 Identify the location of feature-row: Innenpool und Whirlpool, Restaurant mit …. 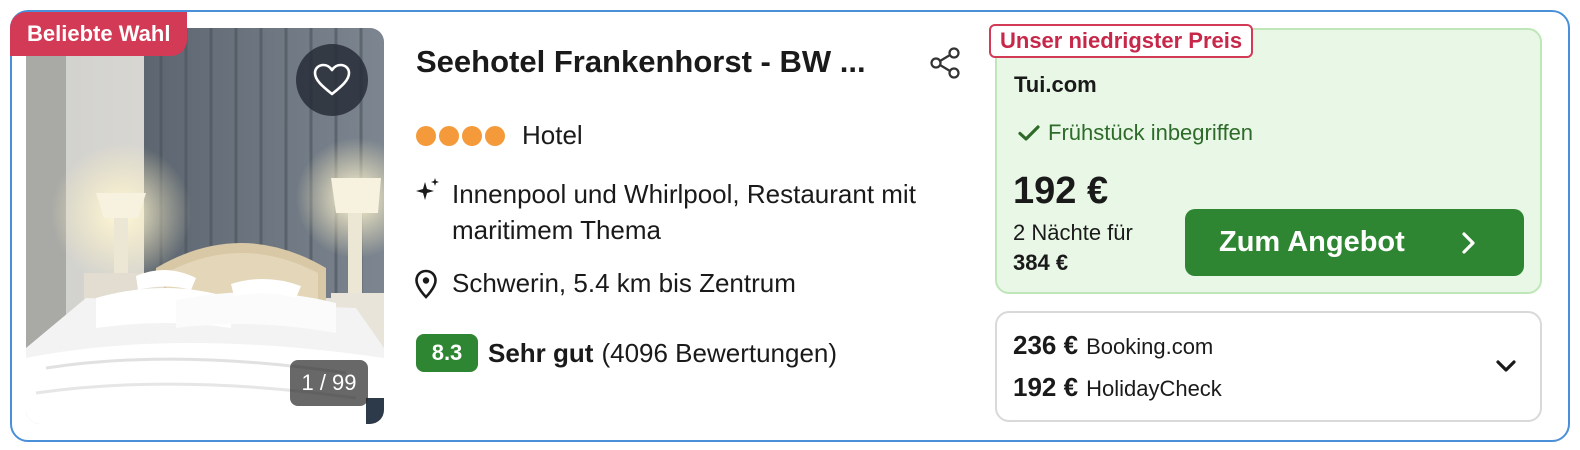
(698, 212).